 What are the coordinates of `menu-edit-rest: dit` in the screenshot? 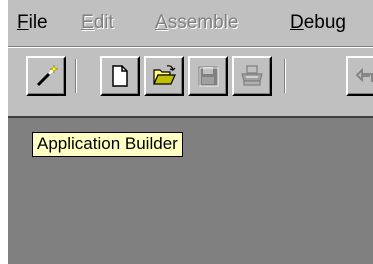 It's located at (103, 22).